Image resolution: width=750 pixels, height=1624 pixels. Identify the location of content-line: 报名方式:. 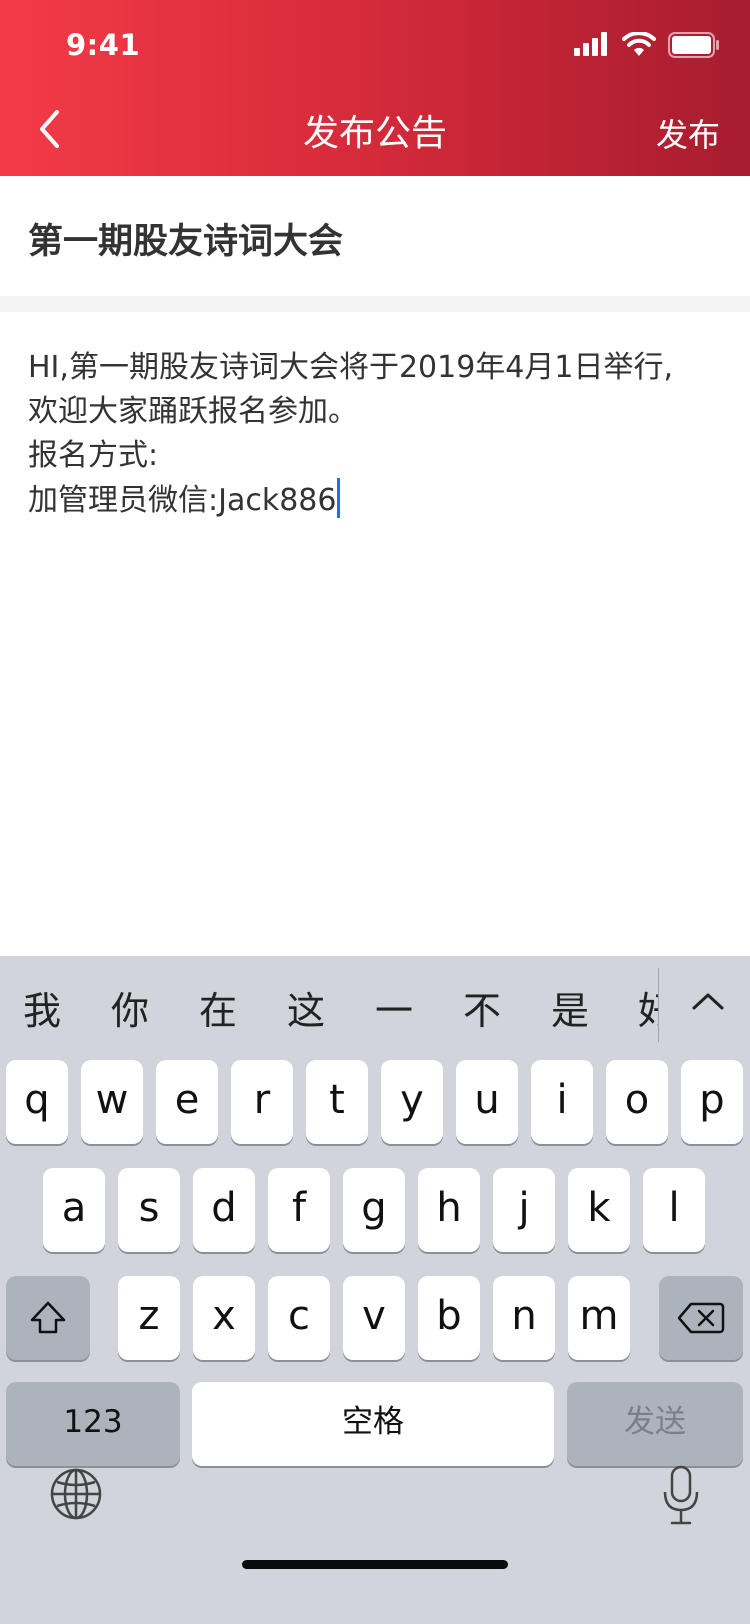
(93, 455).